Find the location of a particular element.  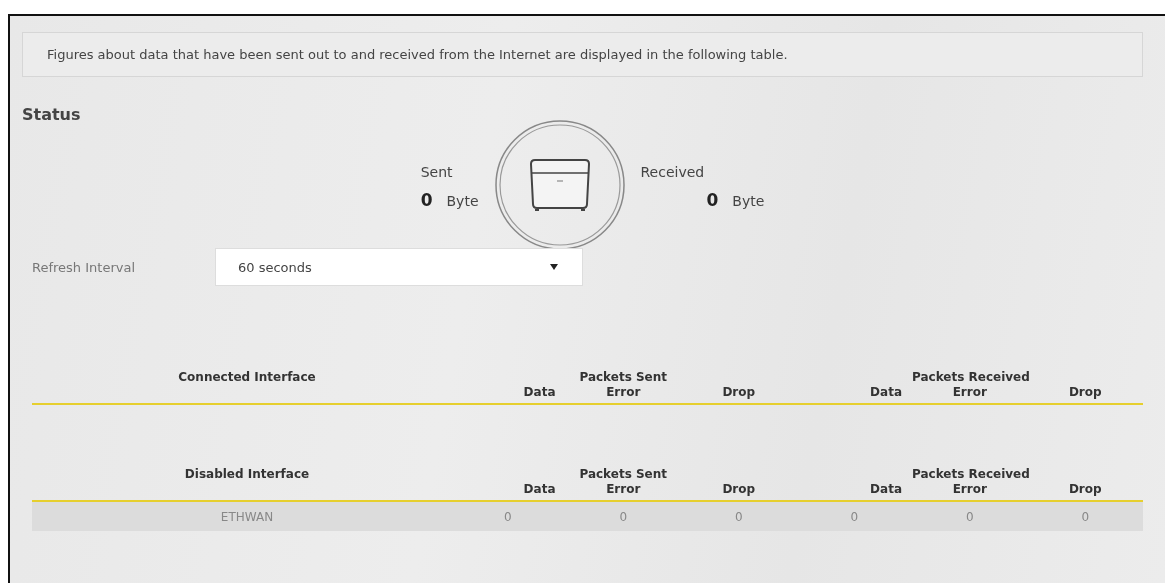

table-header: Connected Interface is located at coordinates (247, 377).